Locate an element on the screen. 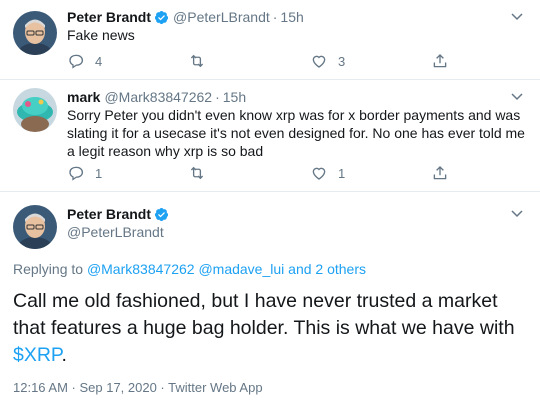 The height and width of the screenshot is (413, 540). reply-button: 4 is located at coordinates (84, 61).